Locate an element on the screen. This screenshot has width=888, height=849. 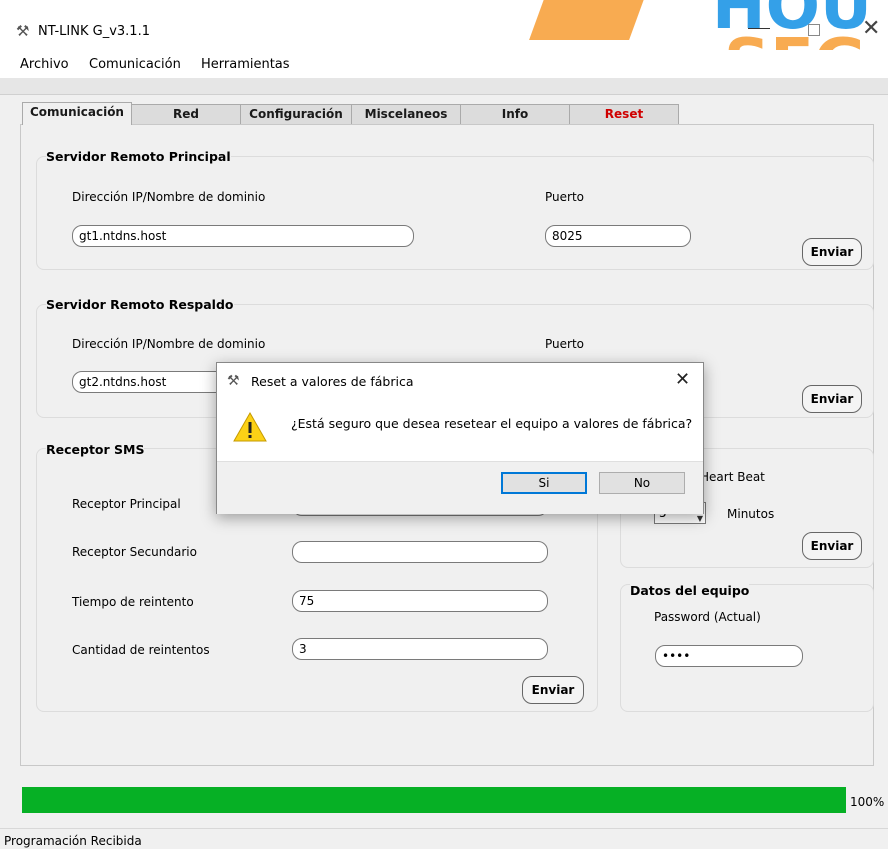
primary-port-input: 8025 is located at coordinates (618, 236).